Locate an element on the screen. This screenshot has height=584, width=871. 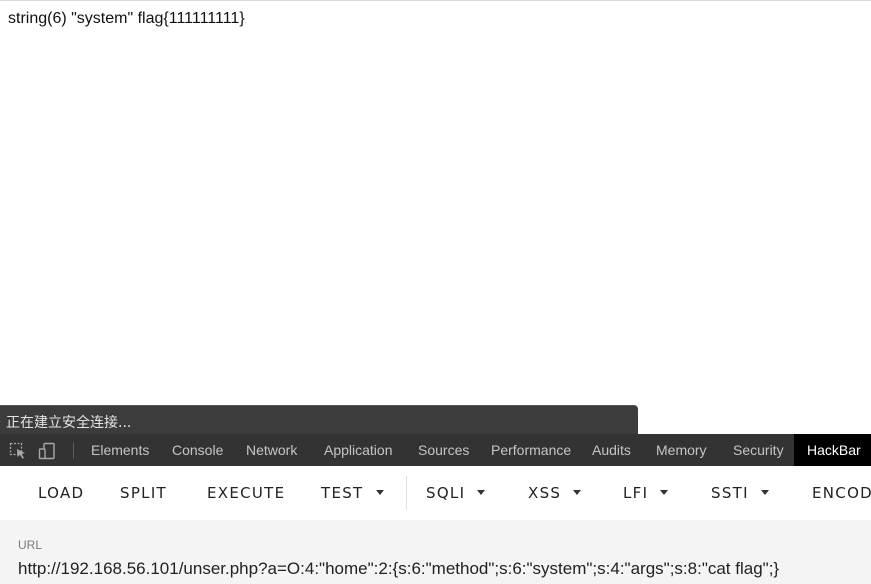
xss-dropdown-button: XSS is located at coordinates (555, 493).